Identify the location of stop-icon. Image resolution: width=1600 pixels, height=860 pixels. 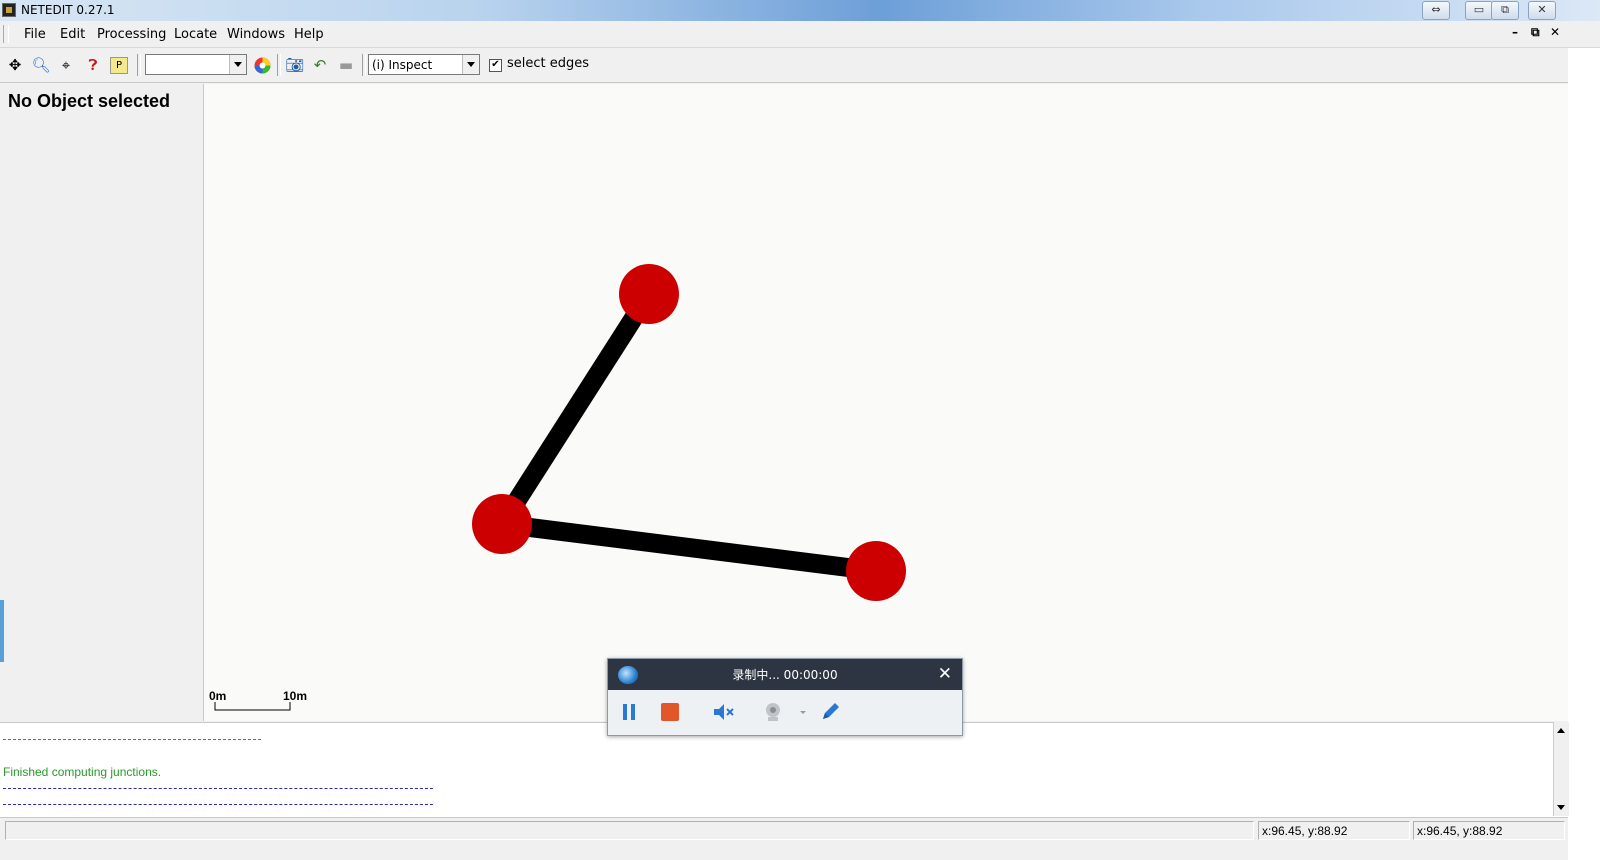
(670, 712).